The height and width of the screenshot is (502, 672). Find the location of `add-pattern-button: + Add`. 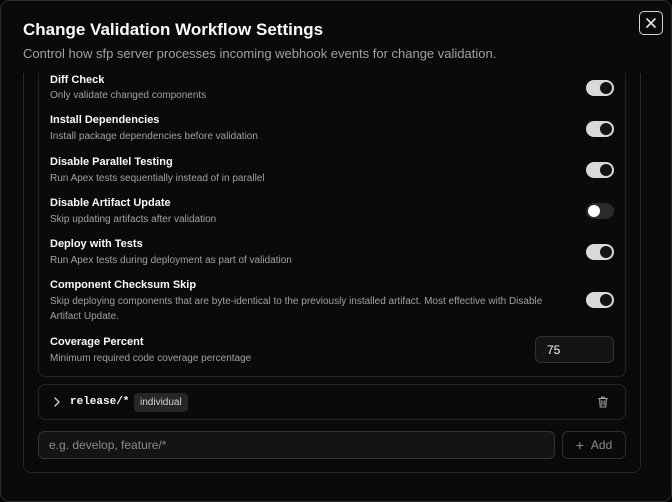

add-pattern-button: + Add is located at coordinates (594, 445).